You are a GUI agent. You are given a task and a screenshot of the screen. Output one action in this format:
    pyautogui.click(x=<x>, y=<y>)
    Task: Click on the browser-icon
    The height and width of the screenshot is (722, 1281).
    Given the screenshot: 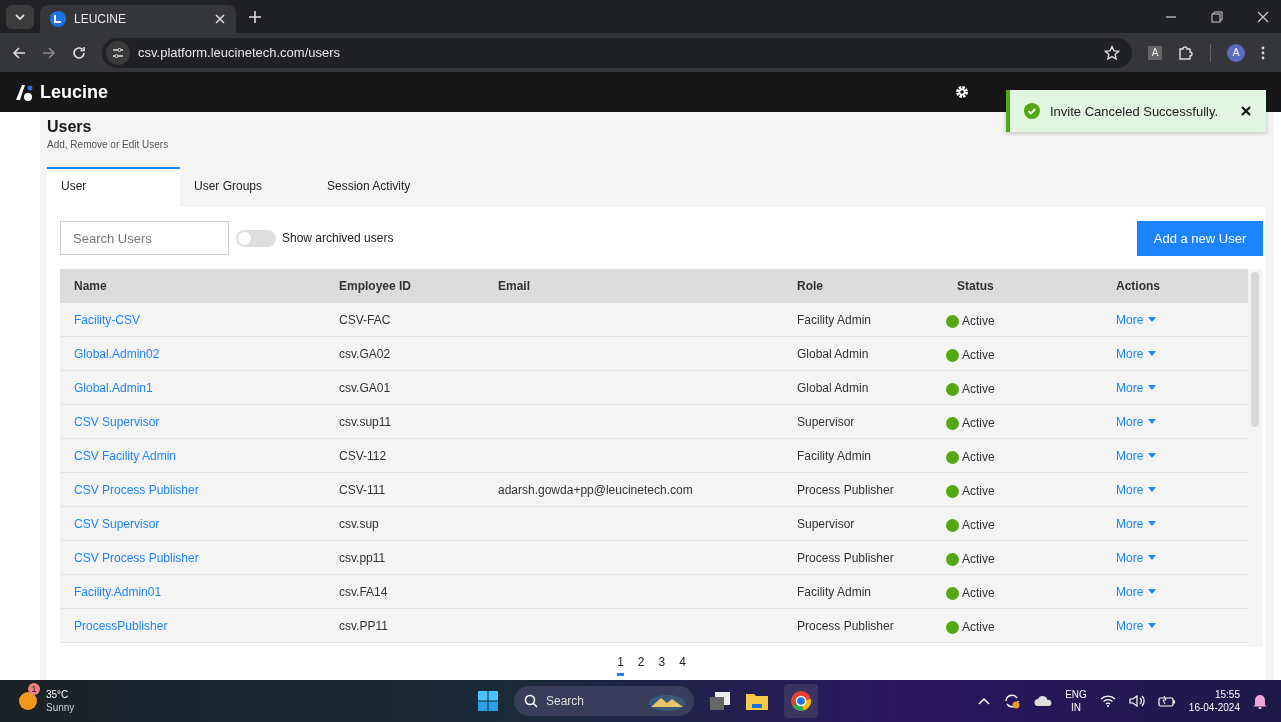 What is the action you would take?
    pyautogui.click(x=801, y=701)
    